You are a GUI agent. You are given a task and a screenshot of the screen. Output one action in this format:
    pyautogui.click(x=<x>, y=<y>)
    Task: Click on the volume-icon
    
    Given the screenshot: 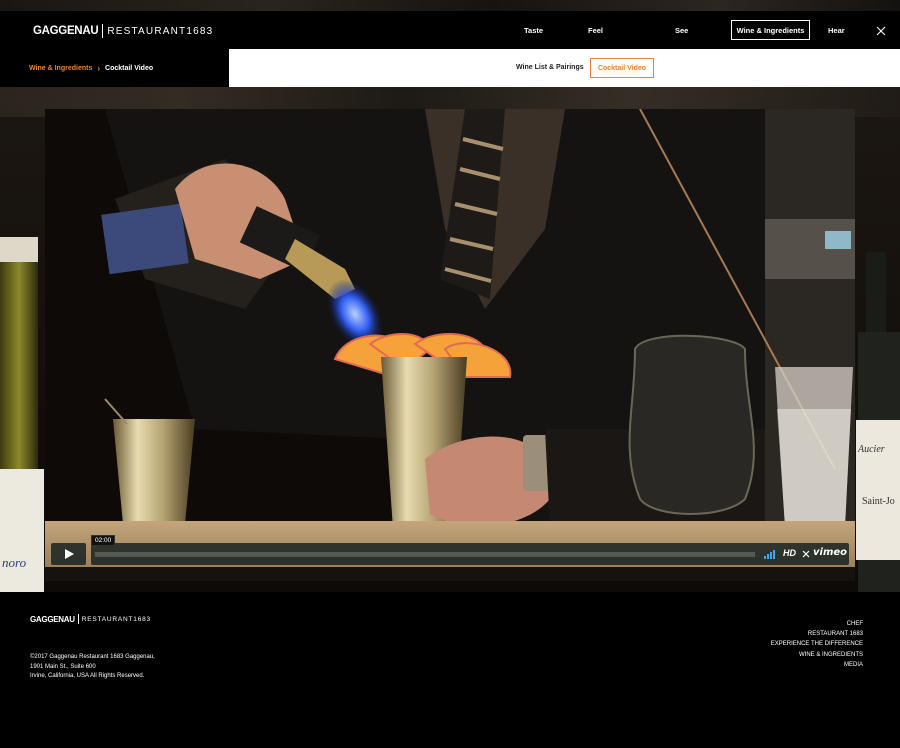 What is the action you would take?
    pyautogui.click(x=771, y=554)
    